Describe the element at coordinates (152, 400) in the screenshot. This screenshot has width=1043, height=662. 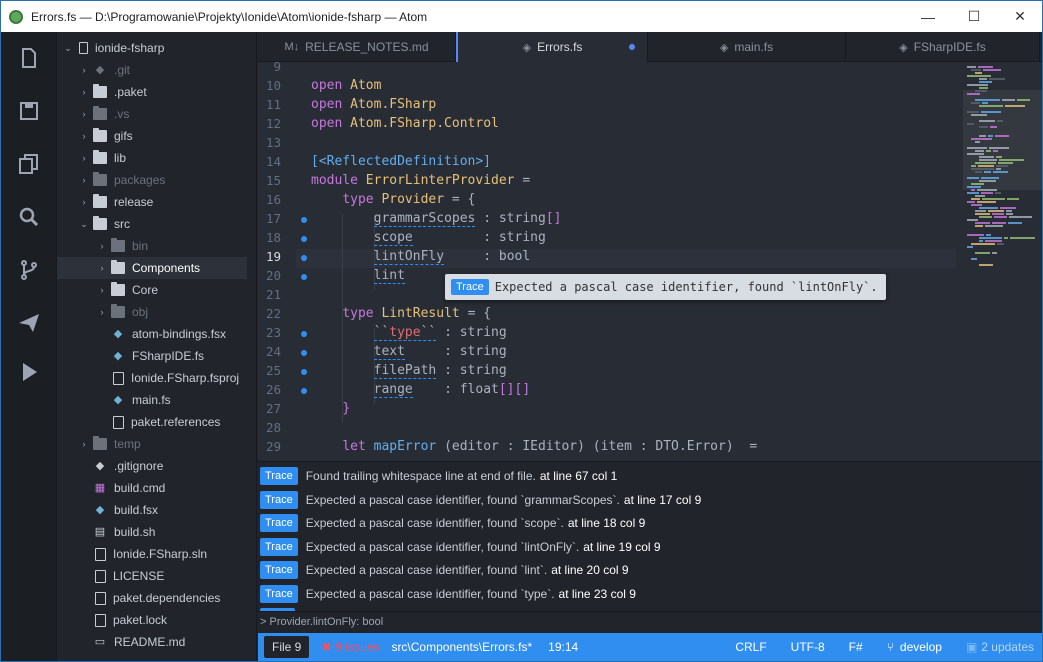
I see `tree-item: ◆ main.fs` at that location.